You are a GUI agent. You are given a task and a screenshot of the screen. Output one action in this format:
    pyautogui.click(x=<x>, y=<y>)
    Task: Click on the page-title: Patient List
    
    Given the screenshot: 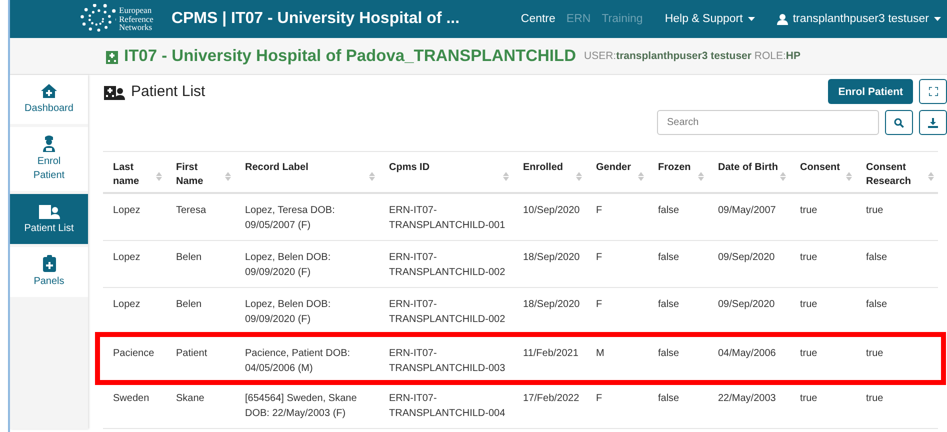 What is the action you would take?
    pyautogui.click(x=168, y=91)
    